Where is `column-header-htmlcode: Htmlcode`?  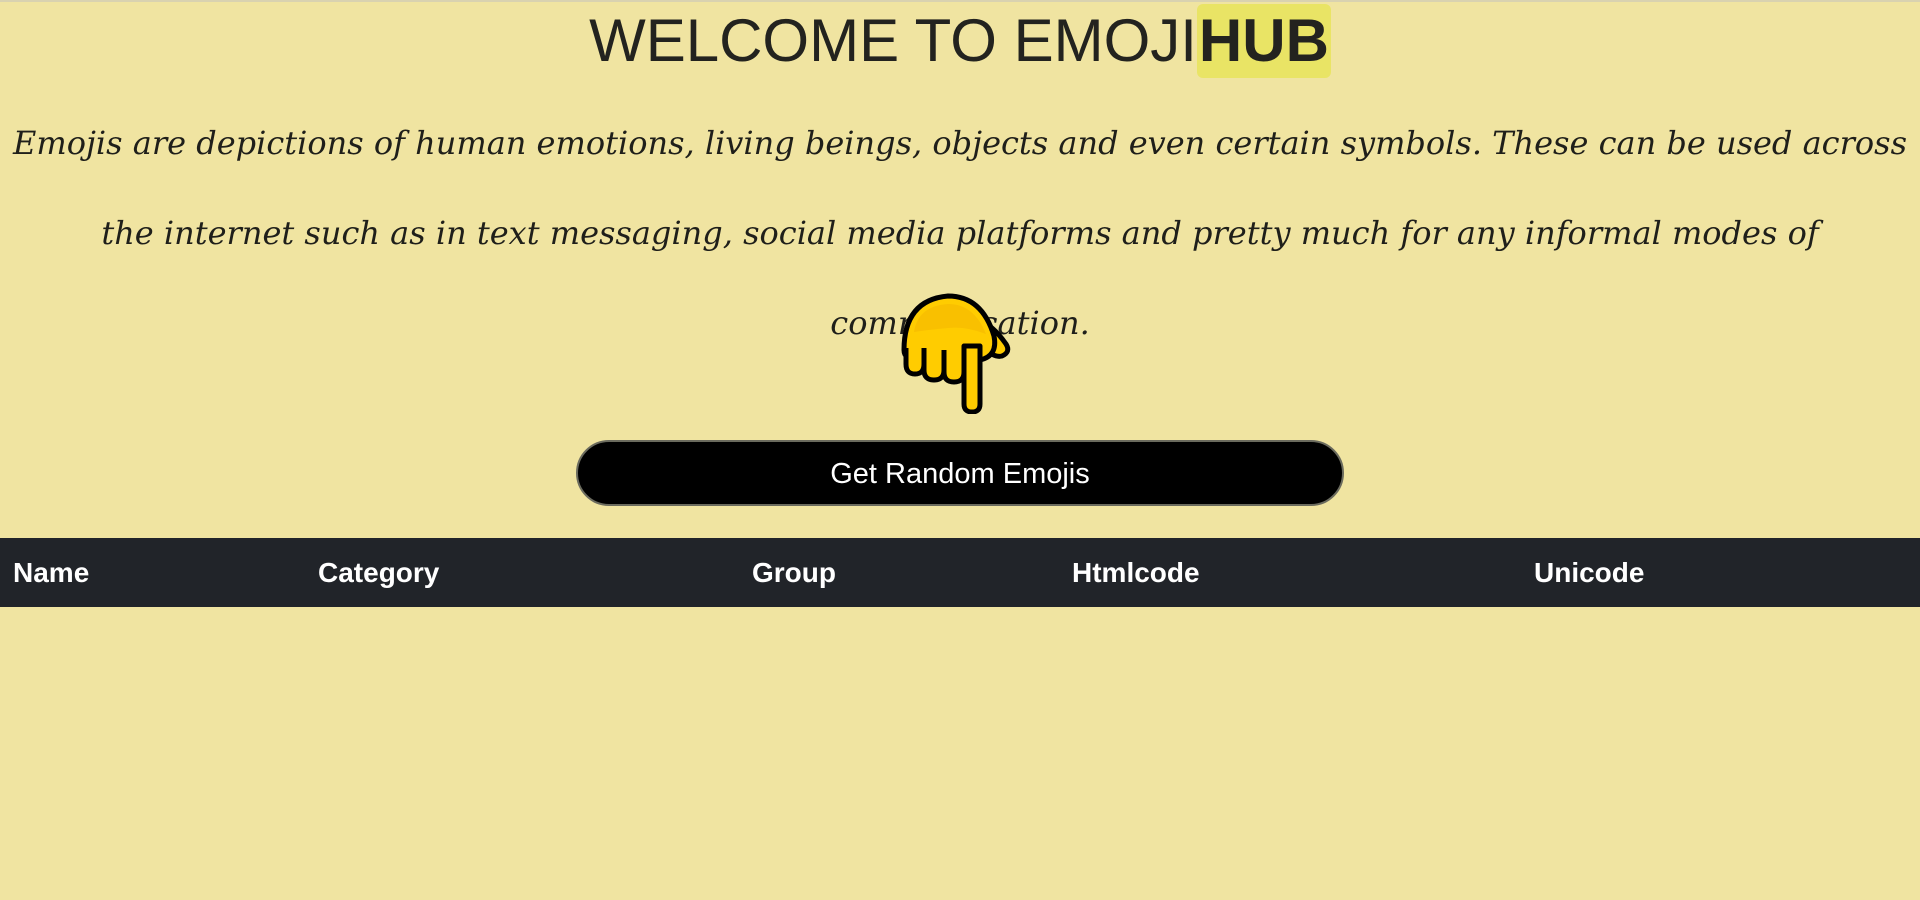 column-header-htmlcode: Htmlcode is located at coordinates (1136, 572).